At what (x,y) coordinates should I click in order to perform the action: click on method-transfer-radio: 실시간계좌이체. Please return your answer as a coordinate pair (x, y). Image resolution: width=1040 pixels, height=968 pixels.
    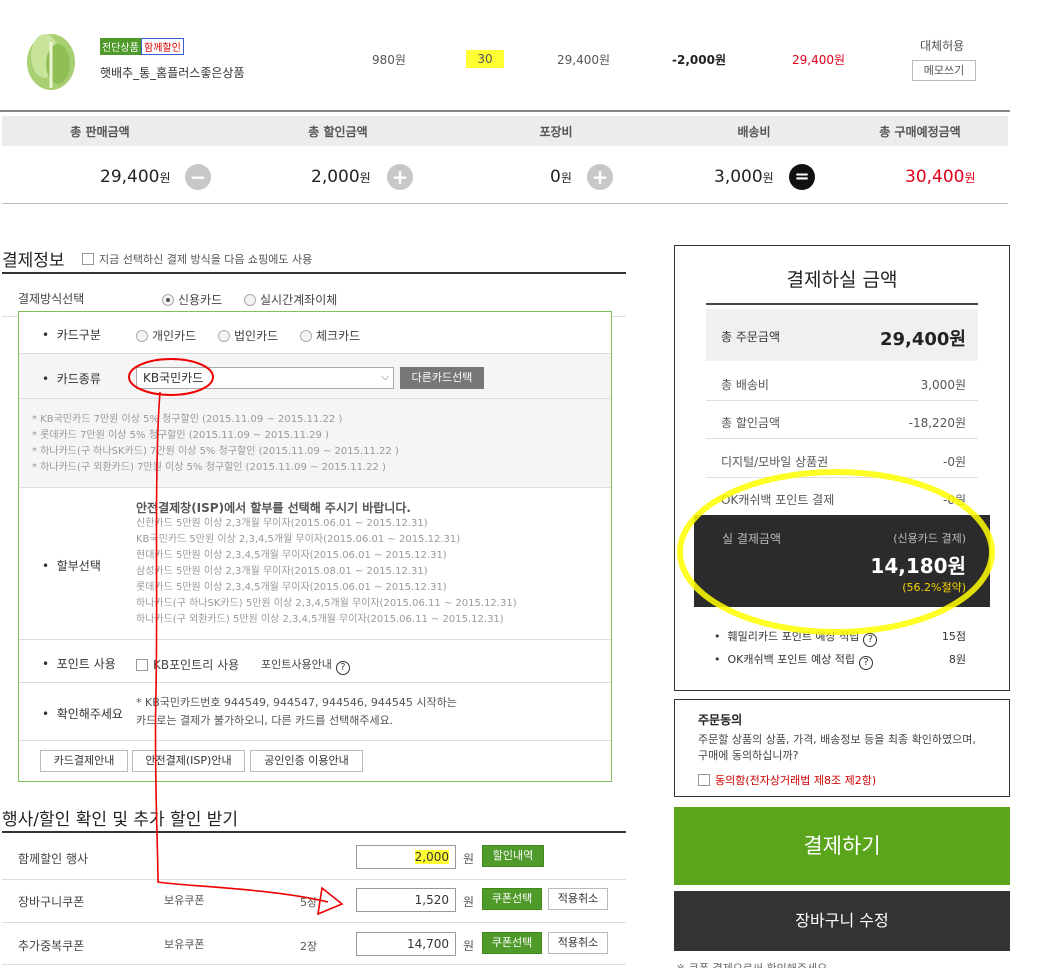
    Looking at the image, I should click on (290, 299).